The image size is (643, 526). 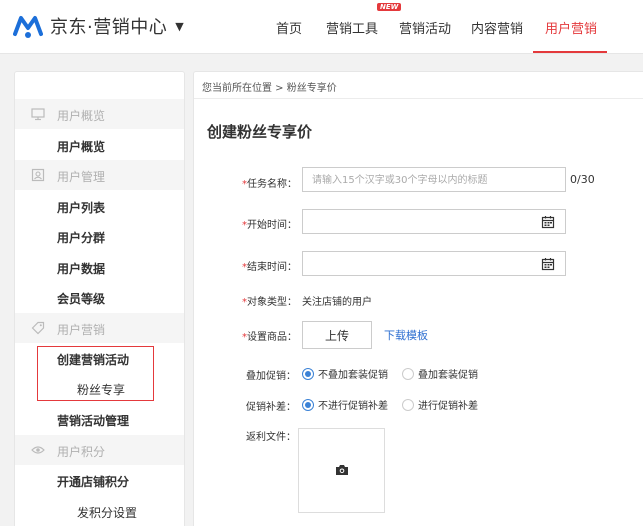 What do you see at coordinates (289, 27) in the screenshot?
I see `nav-home: 首页` at bounding box center [289, 27].